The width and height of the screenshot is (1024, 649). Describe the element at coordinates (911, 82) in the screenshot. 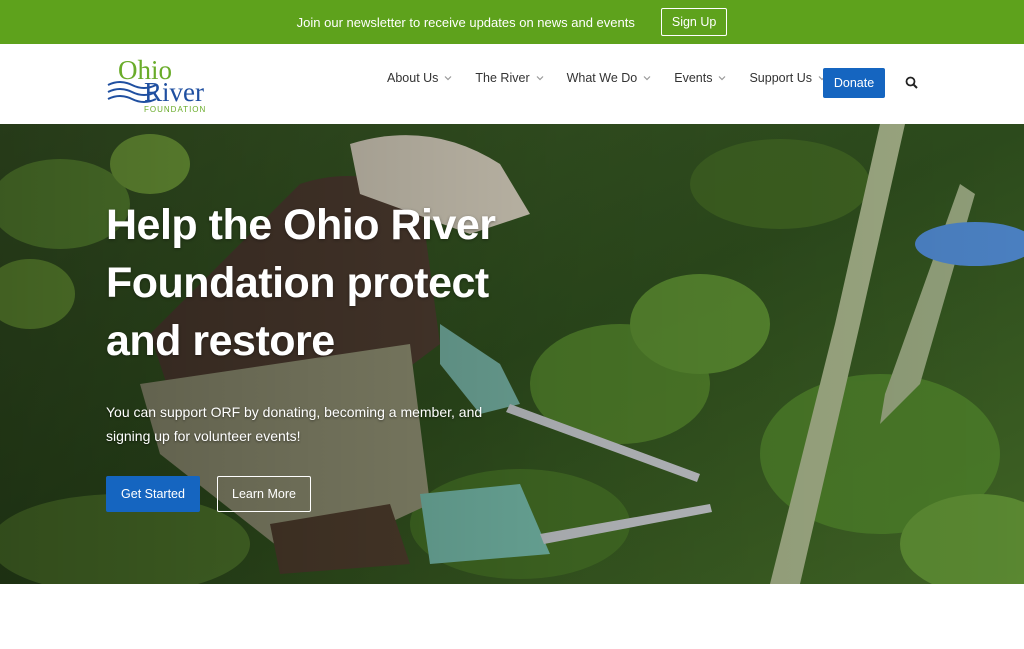

I see `search-icon` at that location.